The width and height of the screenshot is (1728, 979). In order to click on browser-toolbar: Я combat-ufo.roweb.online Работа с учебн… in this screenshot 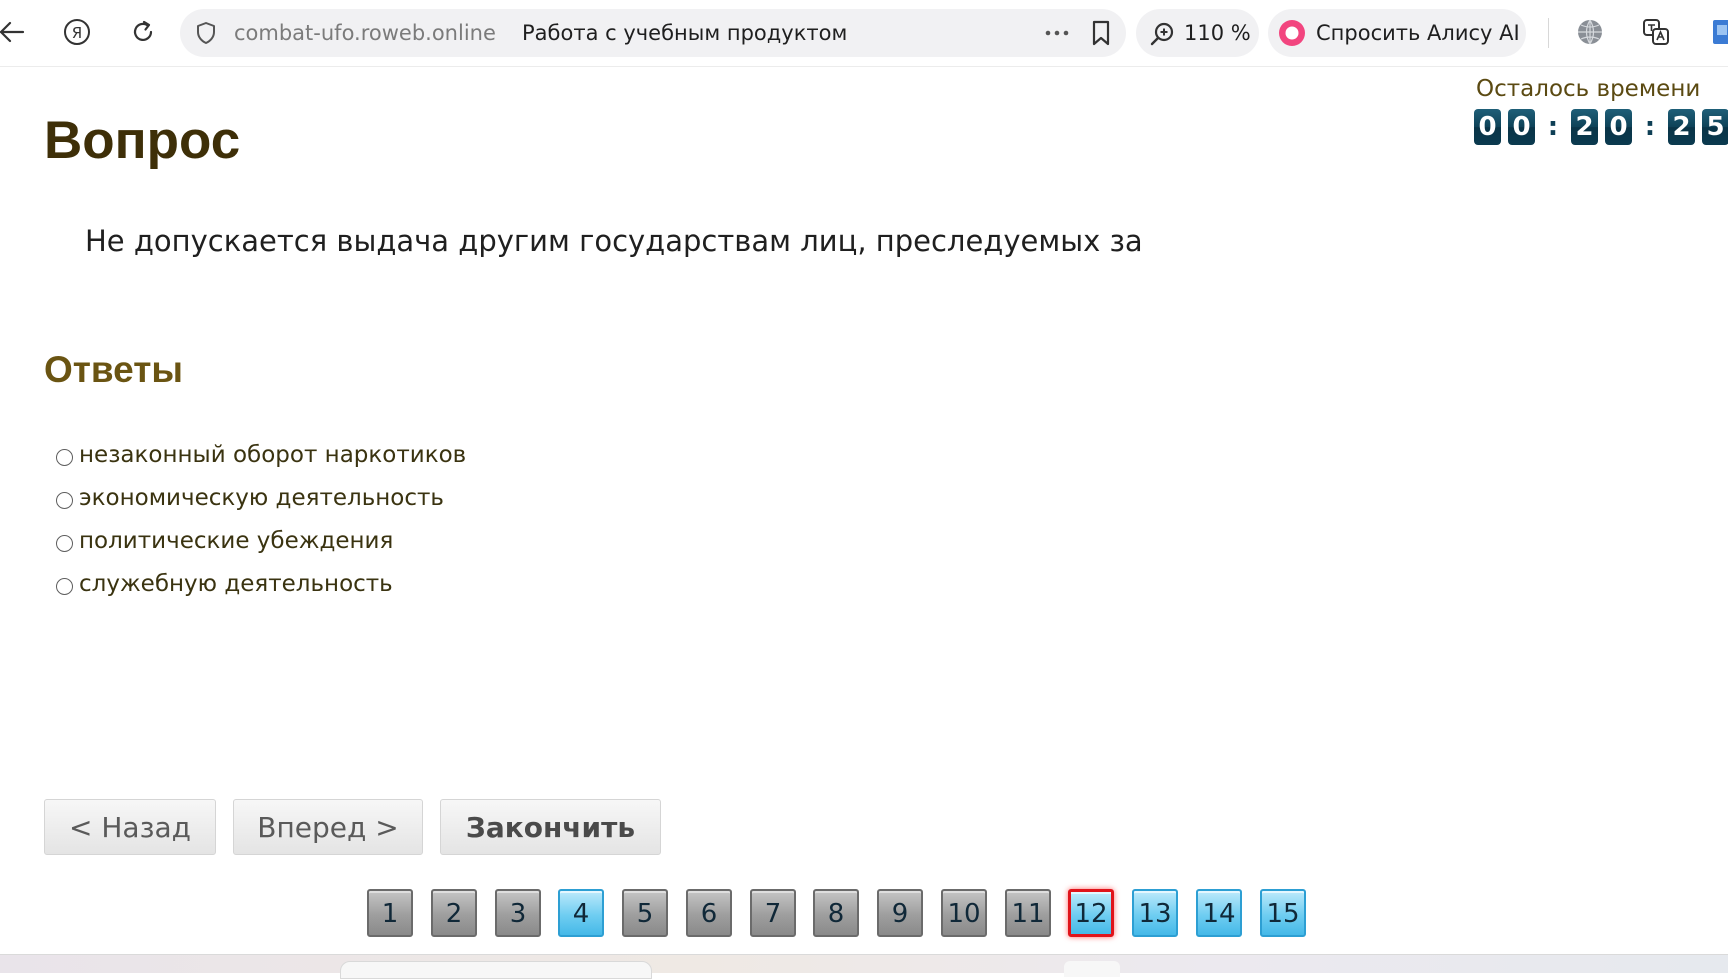, I will do `click(864, 33)`.